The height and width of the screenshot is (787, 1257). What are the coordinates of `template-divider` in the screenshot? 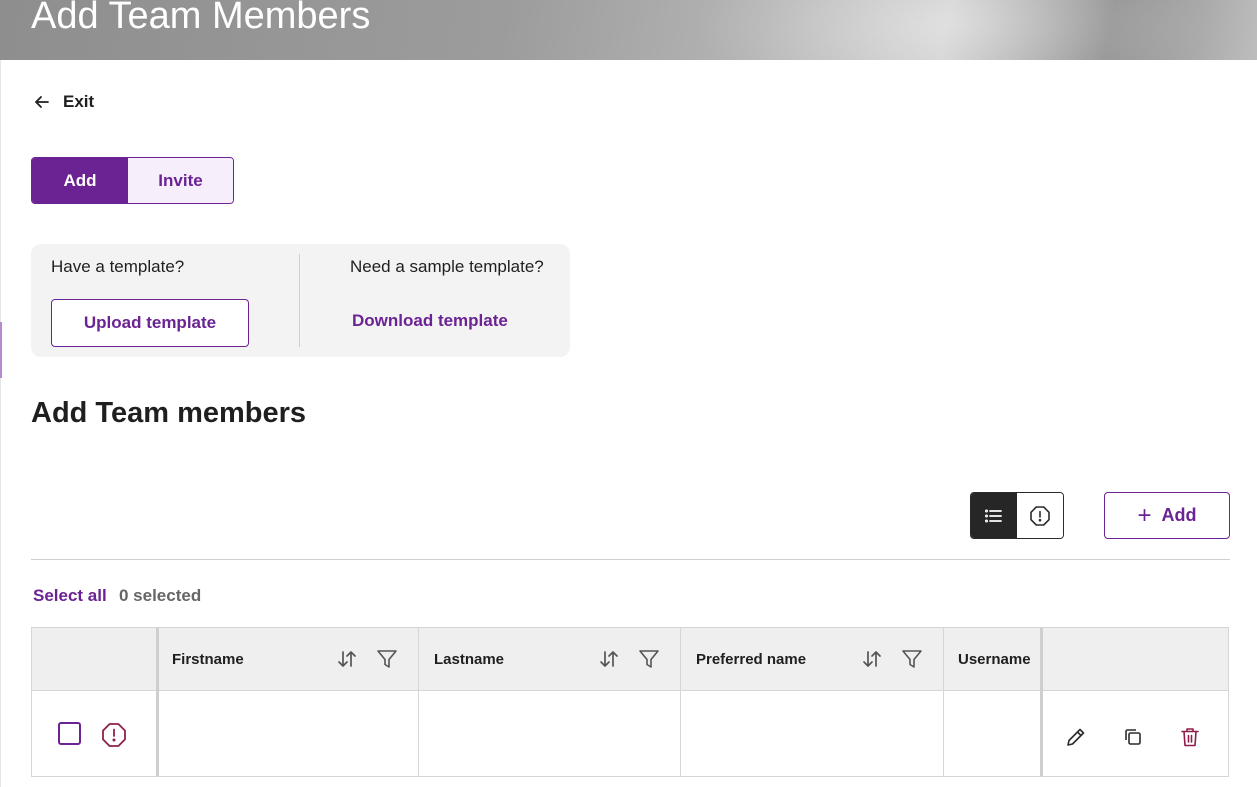 It's located at (299, 300).